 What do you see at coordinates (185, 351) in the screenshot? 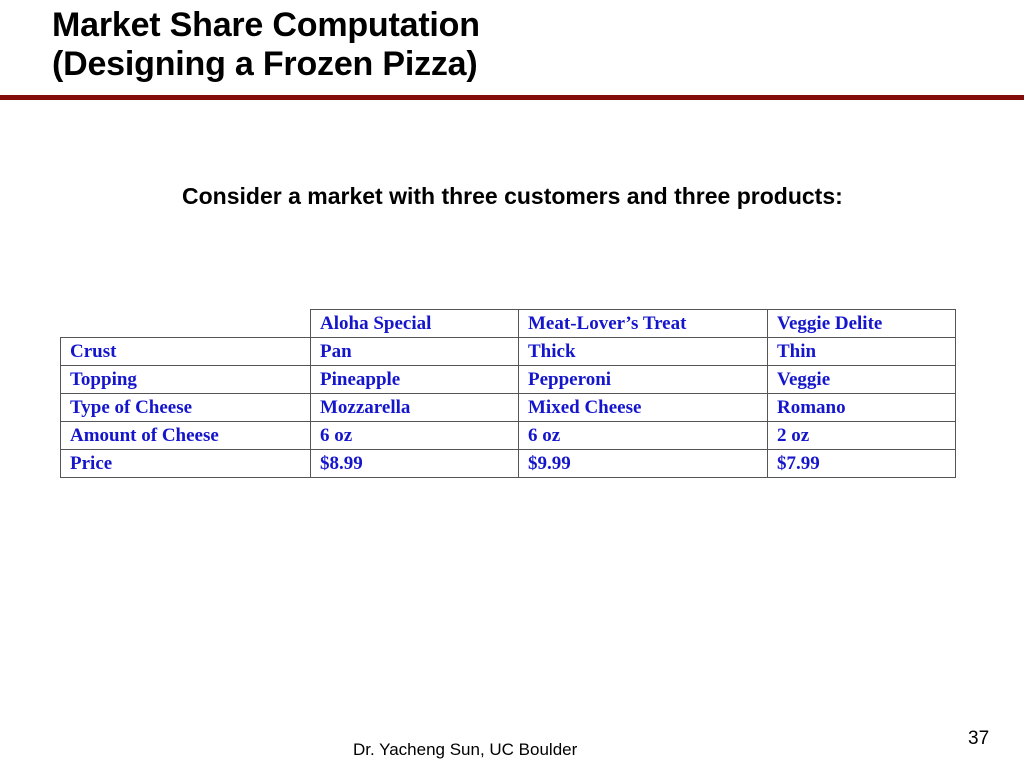
I see `table-row-label: Crust` at bounding box center [185, 351].